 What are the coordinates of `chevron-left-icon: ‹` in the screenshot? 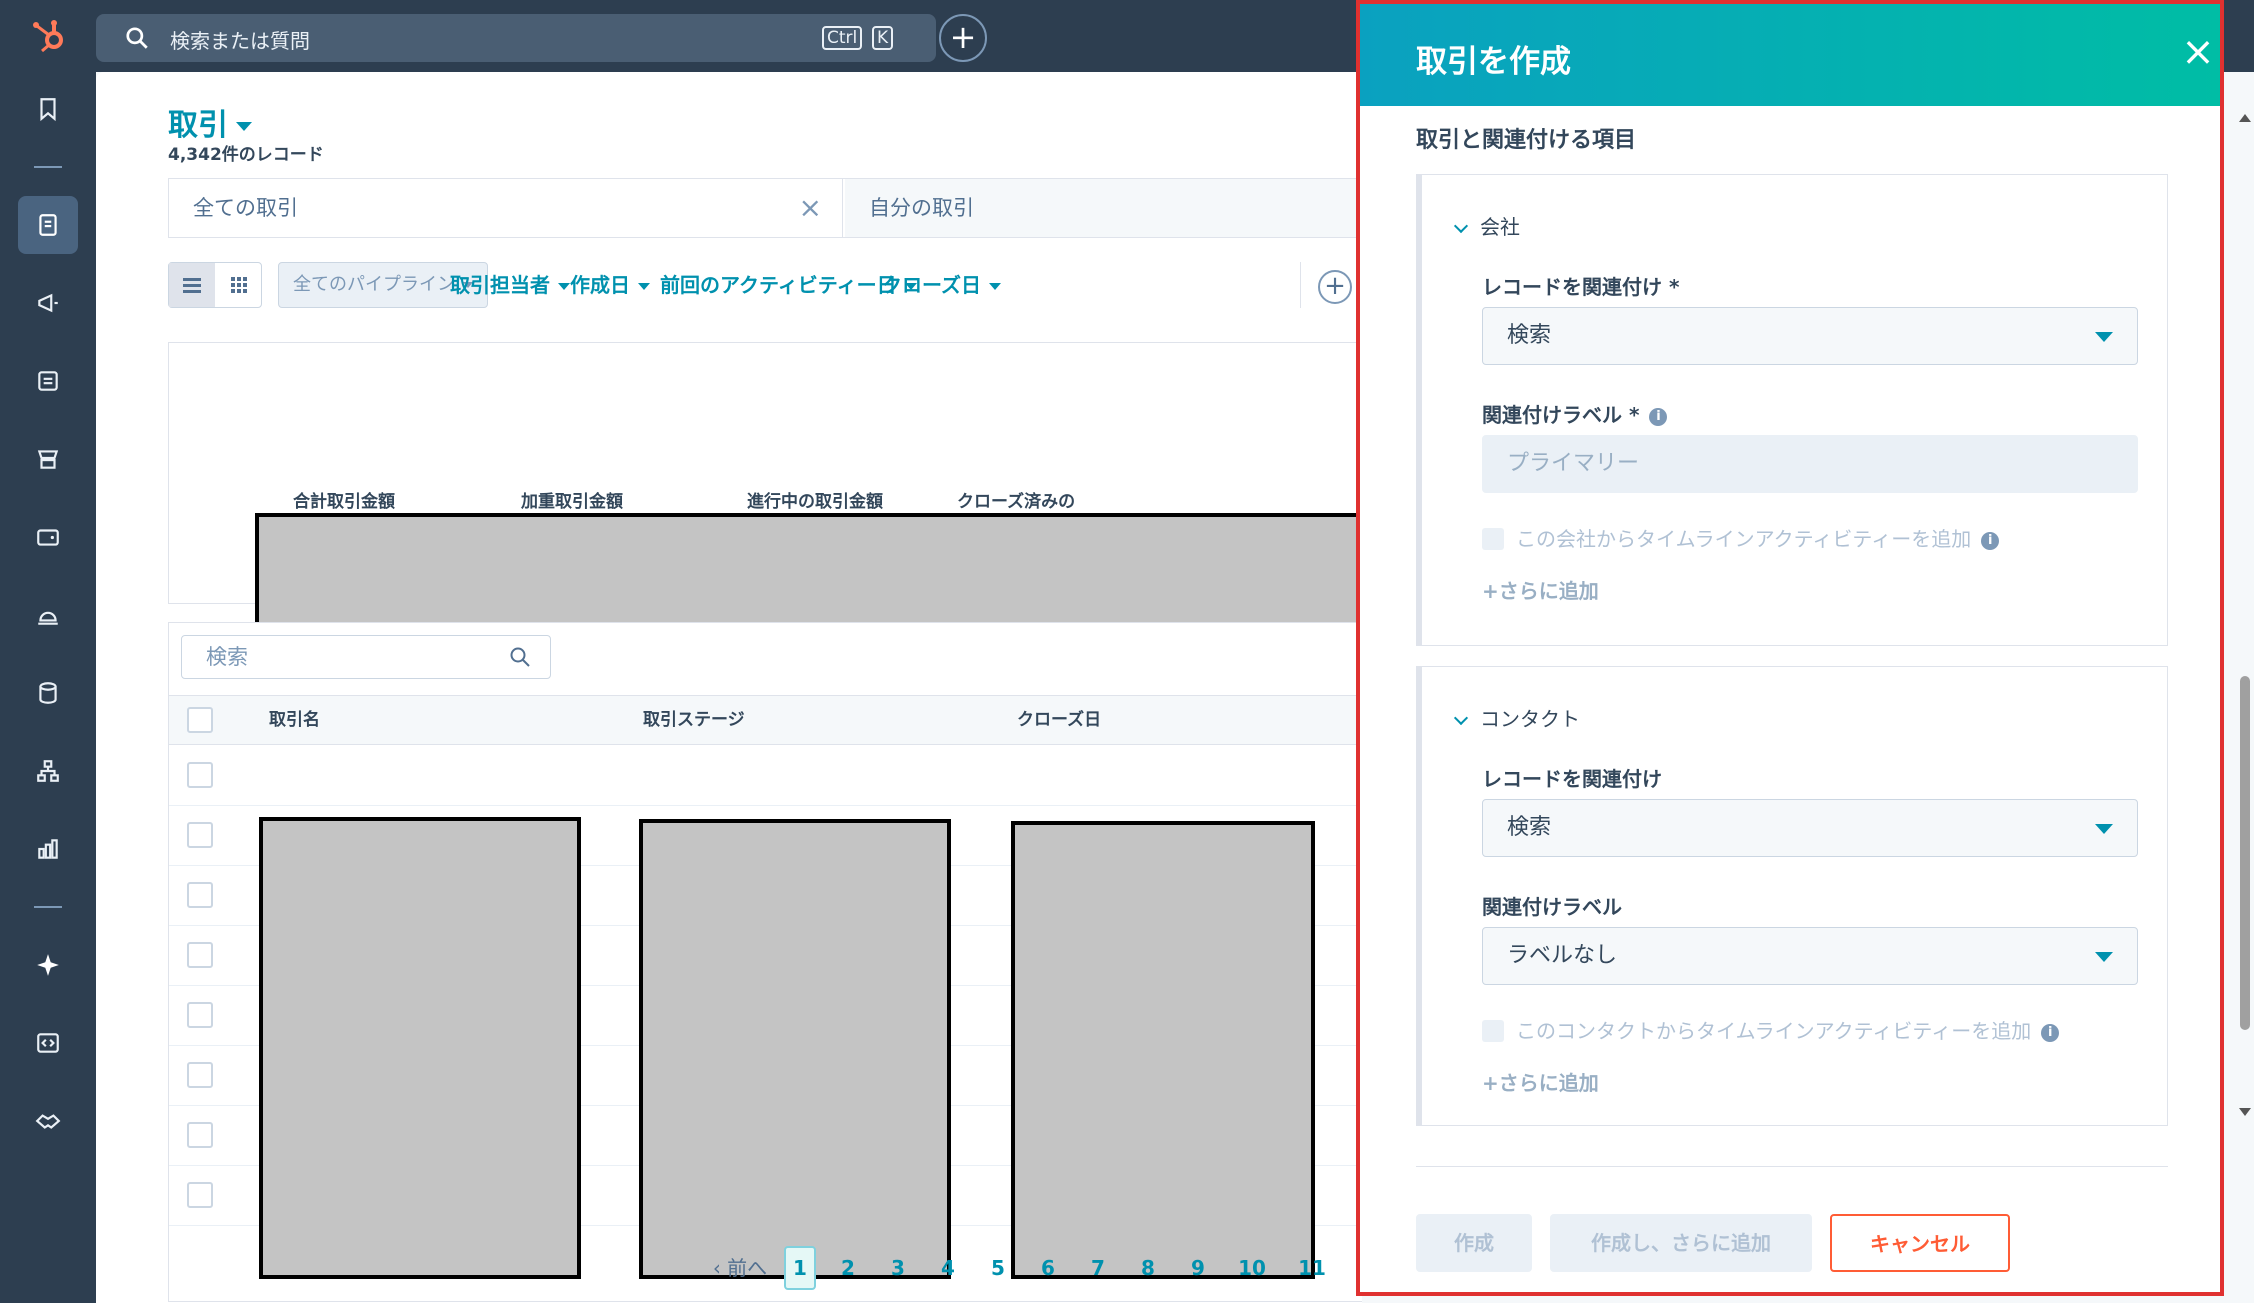 It's located at (720, 1268).